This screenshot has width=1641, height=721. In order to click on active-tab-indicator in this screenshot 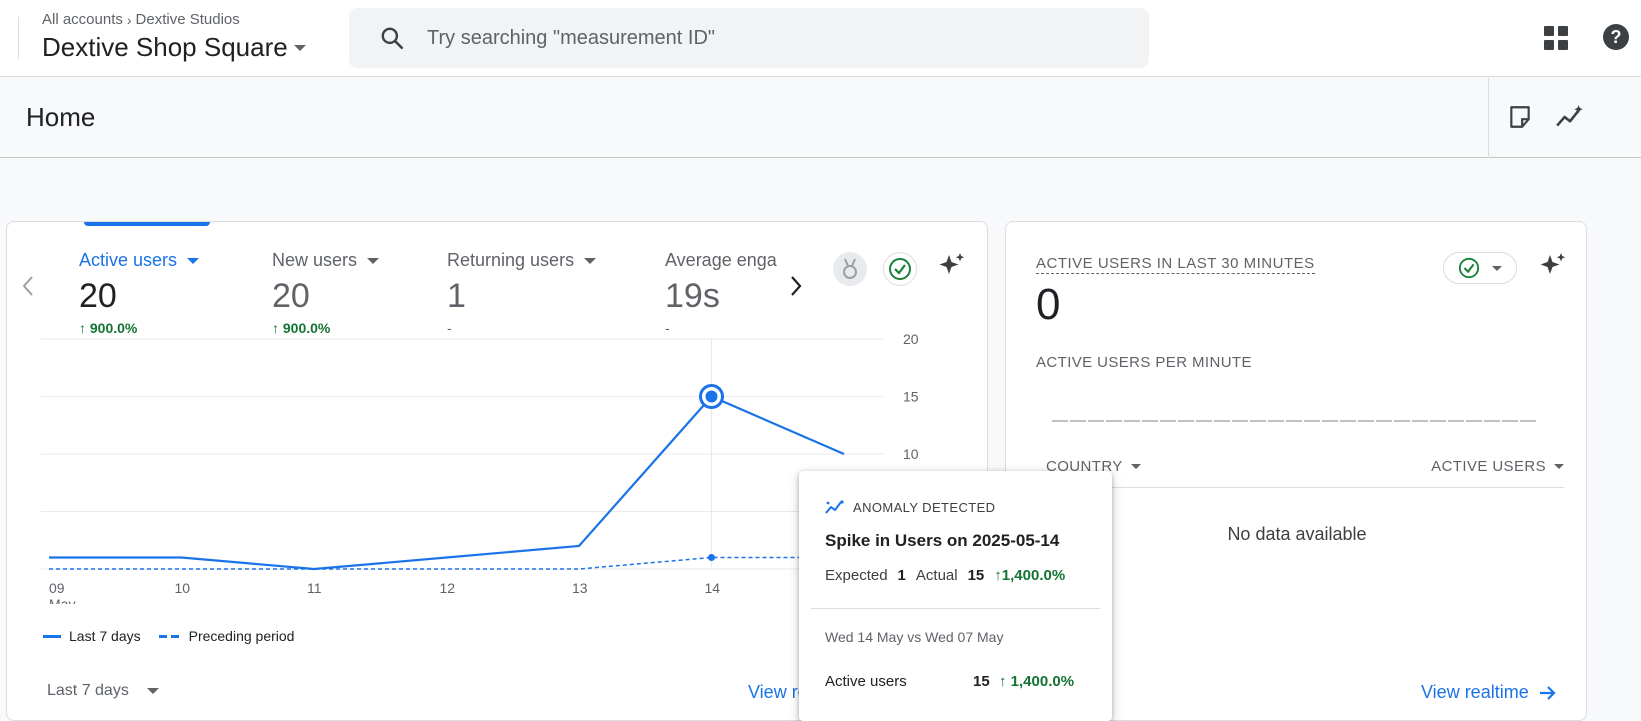, I will do `click(147, 224)`.